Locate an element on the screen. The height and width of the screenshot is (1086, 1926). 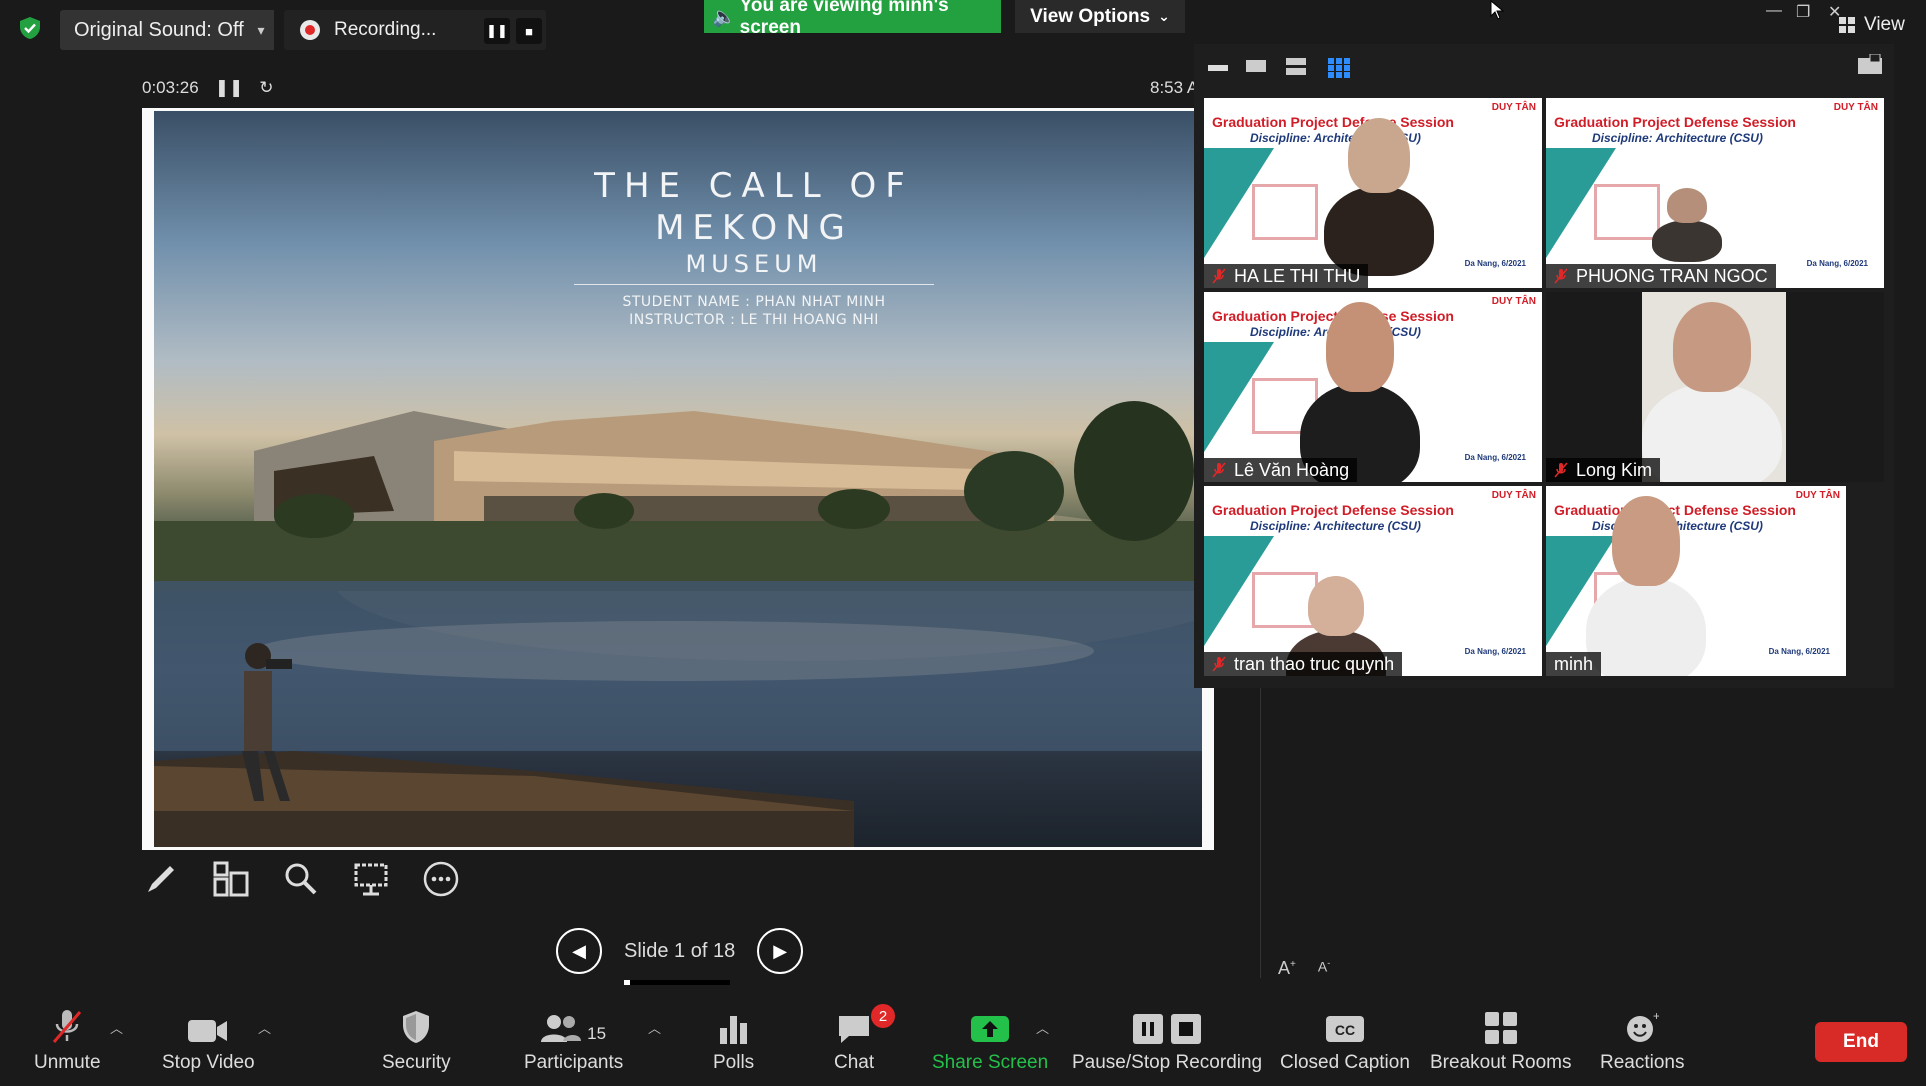
pause-timer-icon: ❚❚ is located at coordinates (229, 88).